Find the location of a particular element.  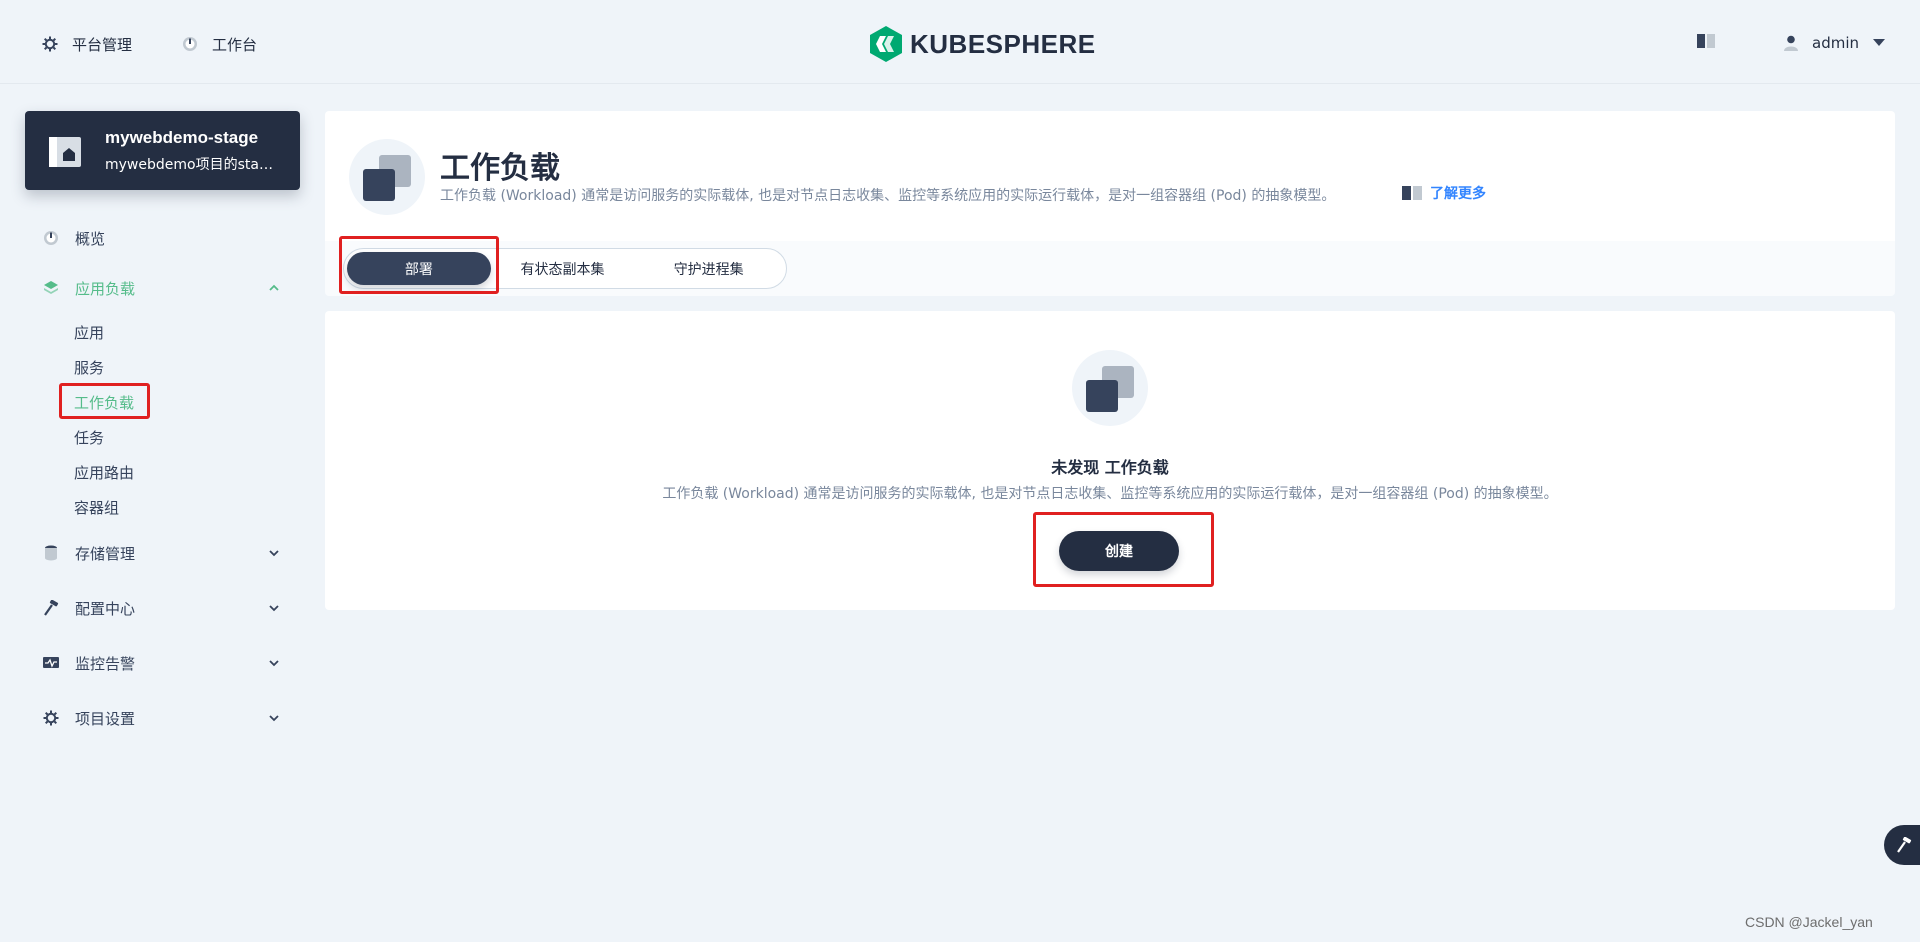

empty-state-title: 未发现 工作负载 is located at coordinates (1110, 467).